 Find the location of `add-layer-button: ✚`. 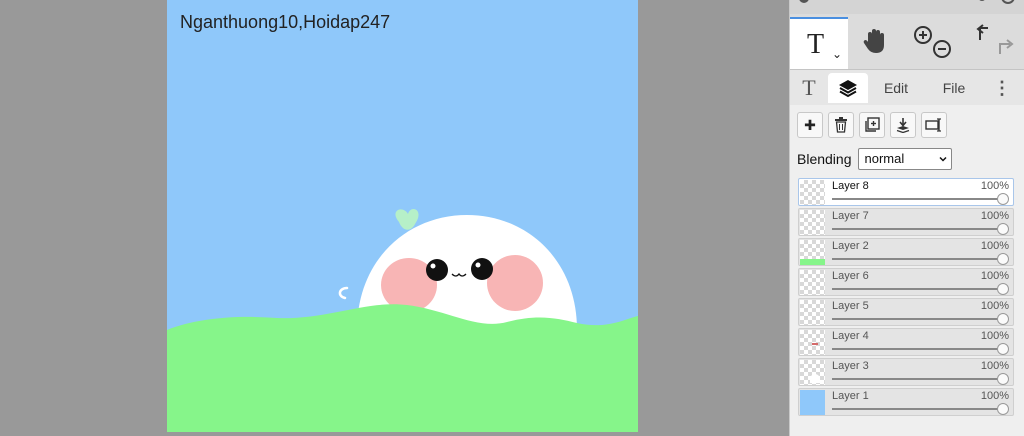

add-layer-button: ✚ is located at coordinates (810, 125).